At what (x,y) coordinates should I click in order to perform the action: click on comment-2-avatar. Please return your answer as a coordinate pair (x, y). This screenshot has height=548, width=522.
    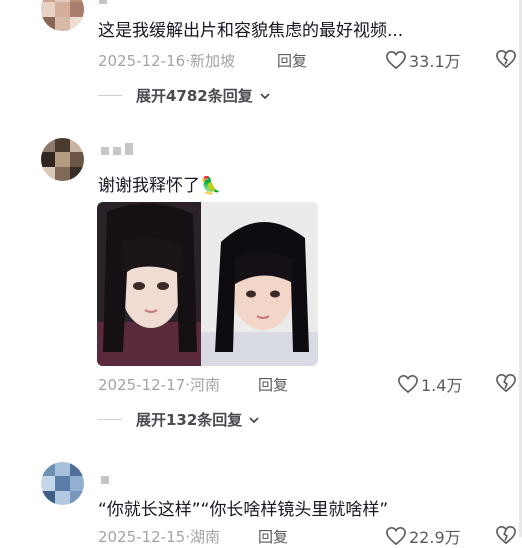
    Looking at the image, I should click on (62, 159).